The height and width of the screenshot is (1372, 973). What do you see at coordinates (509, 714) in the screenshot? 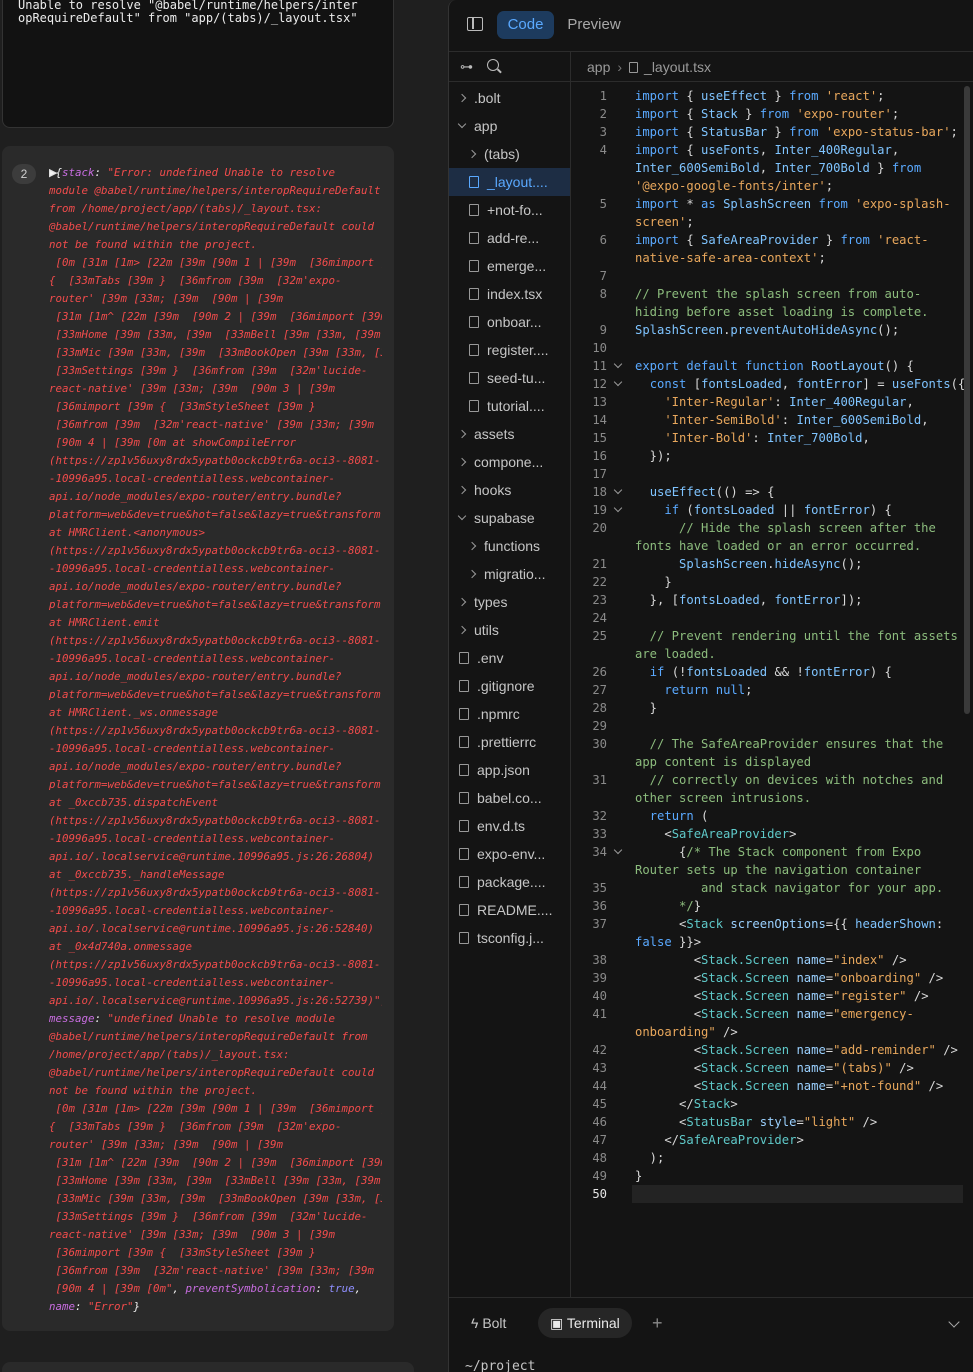
I see `tree-file: .npmrc` at bounding box center [509, 714].